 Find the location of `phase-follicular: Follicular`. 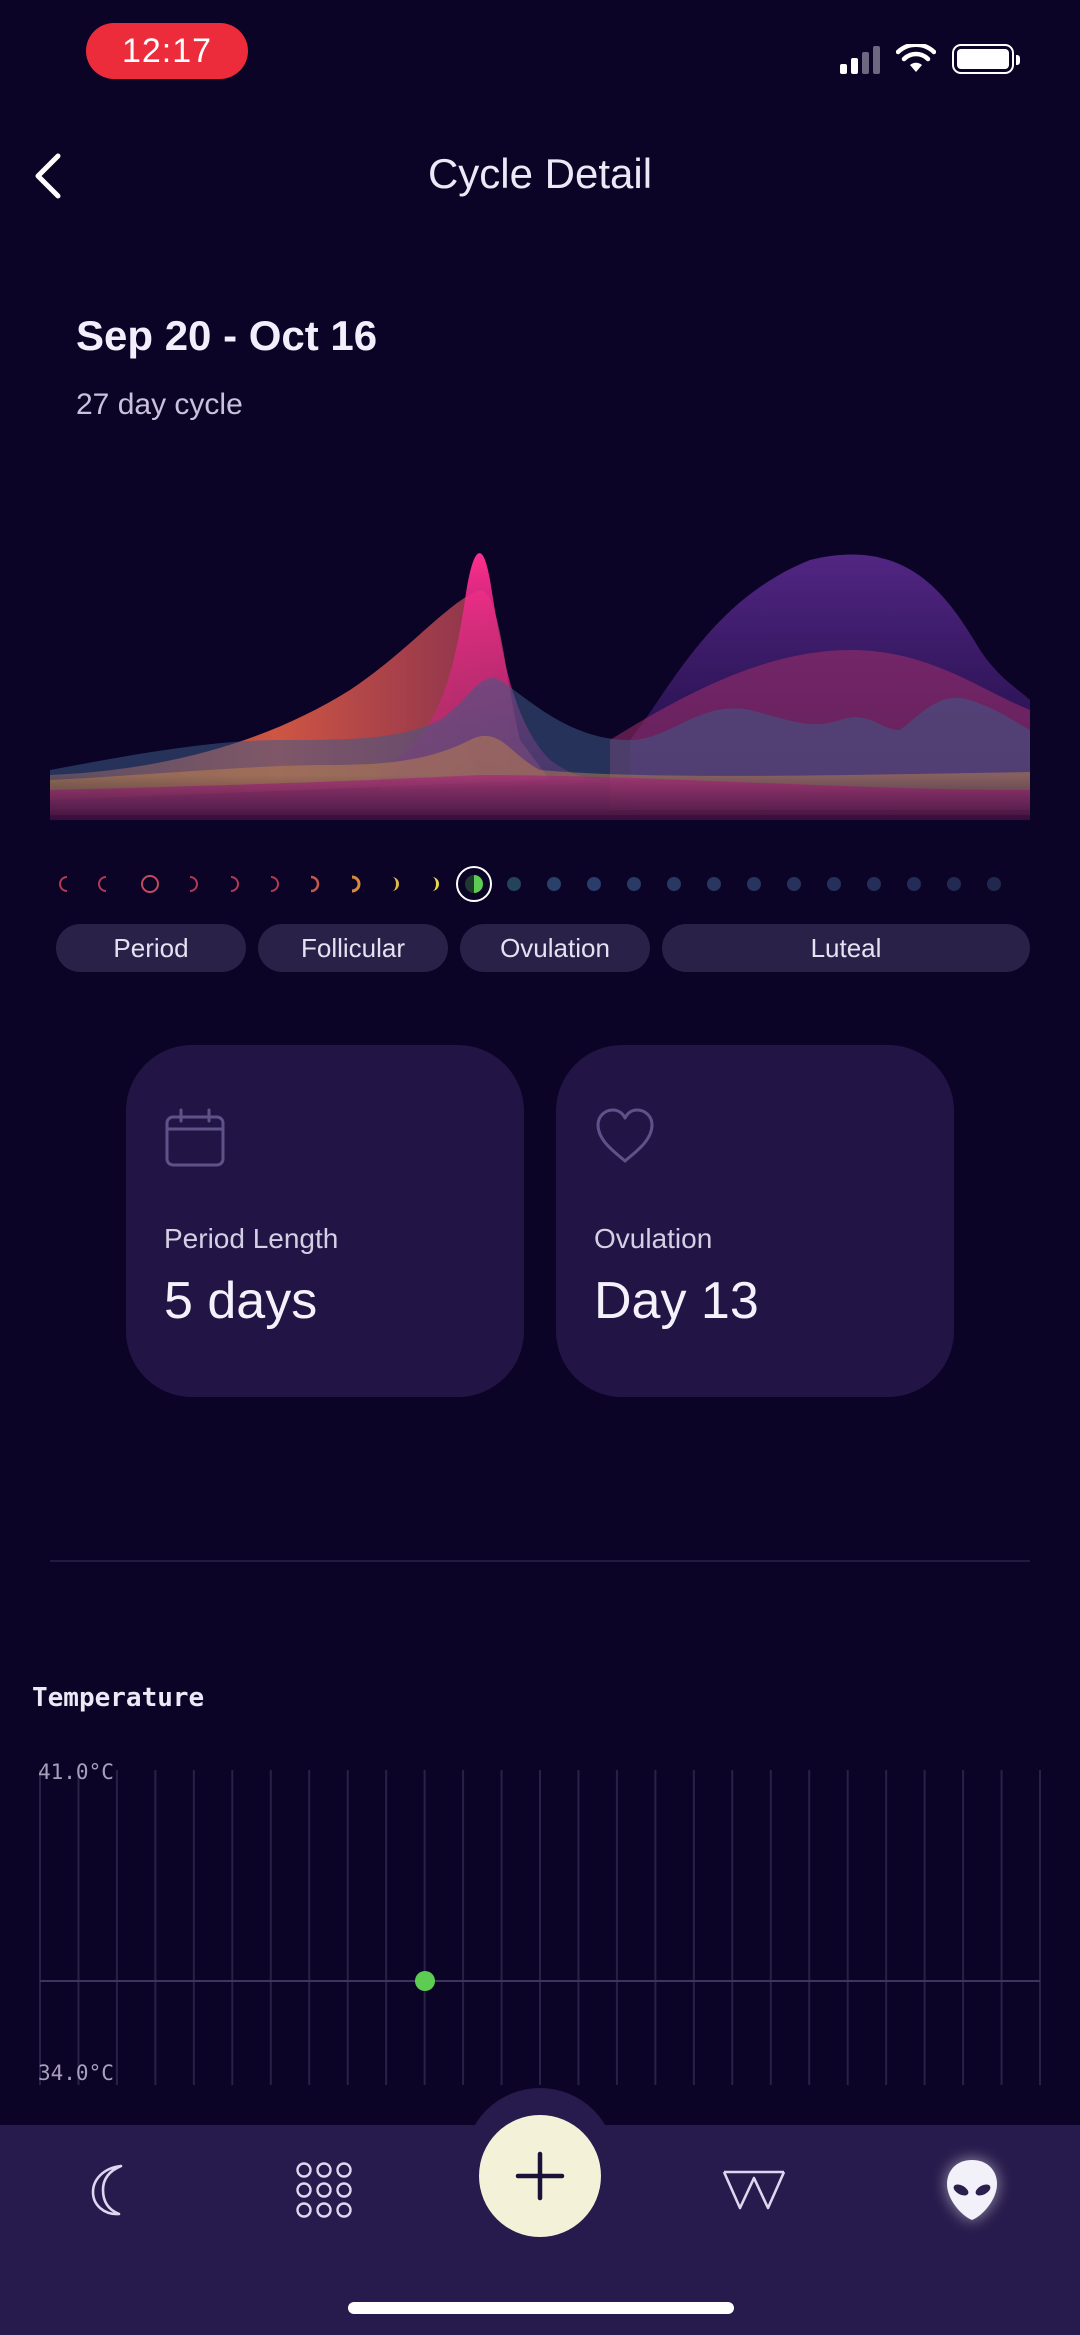

phase-follicular: Follicular is located at coordinates (353, 948).